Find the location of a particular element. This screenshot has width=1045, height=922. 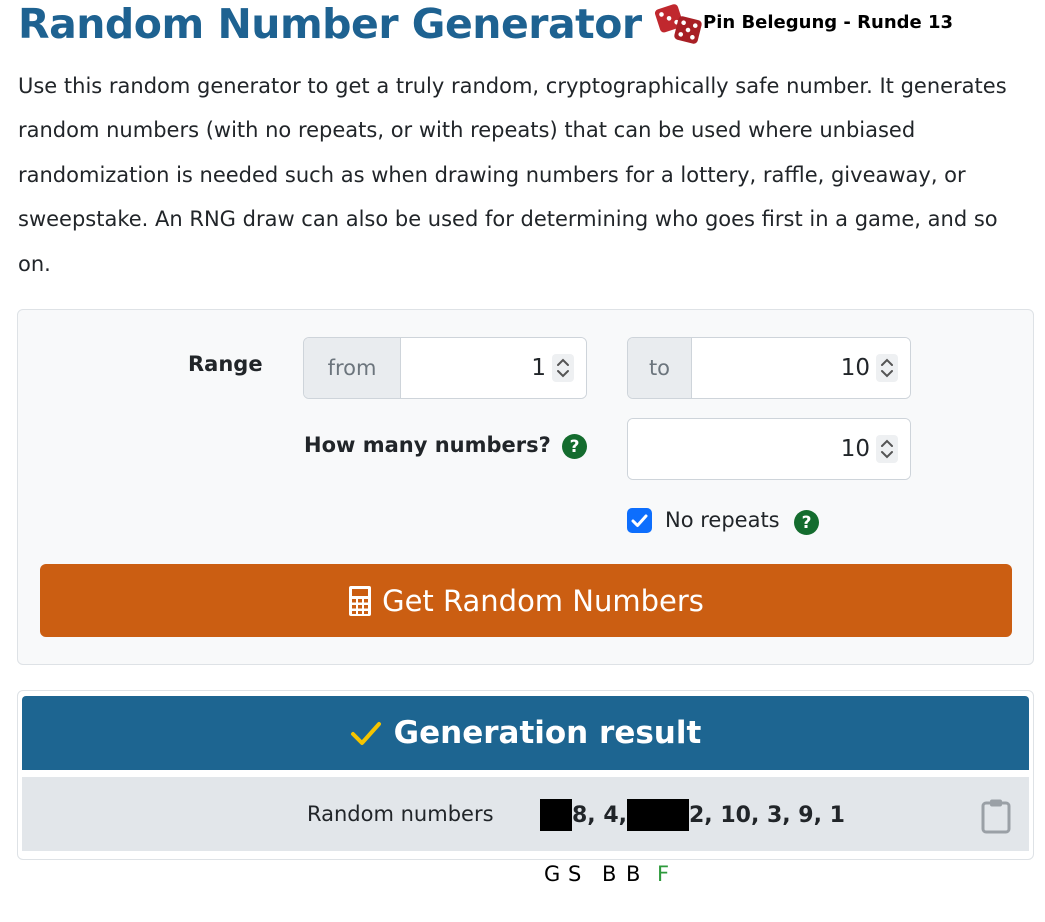

how-many-input: 10 is located at coordinates (769, 449).